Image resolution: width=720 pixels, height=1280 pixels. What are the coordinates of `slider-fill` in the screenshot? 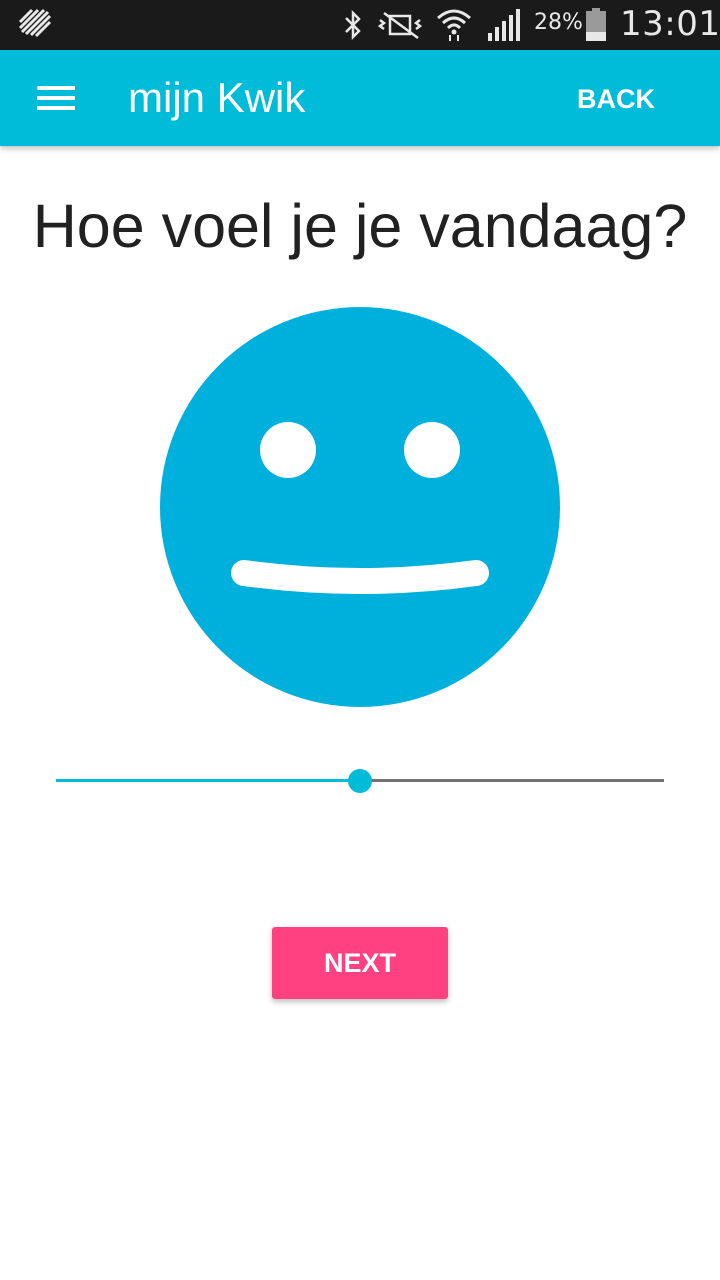 It's located at (208, 780).